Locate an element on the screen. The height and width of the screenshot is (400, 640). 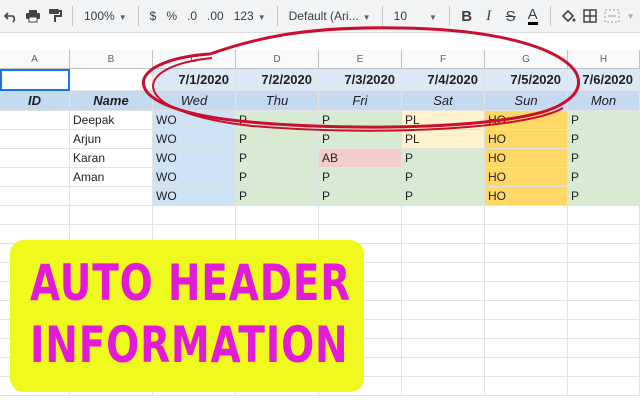
date-cell: 7/4/2020 is located at coordinates (443, 80).